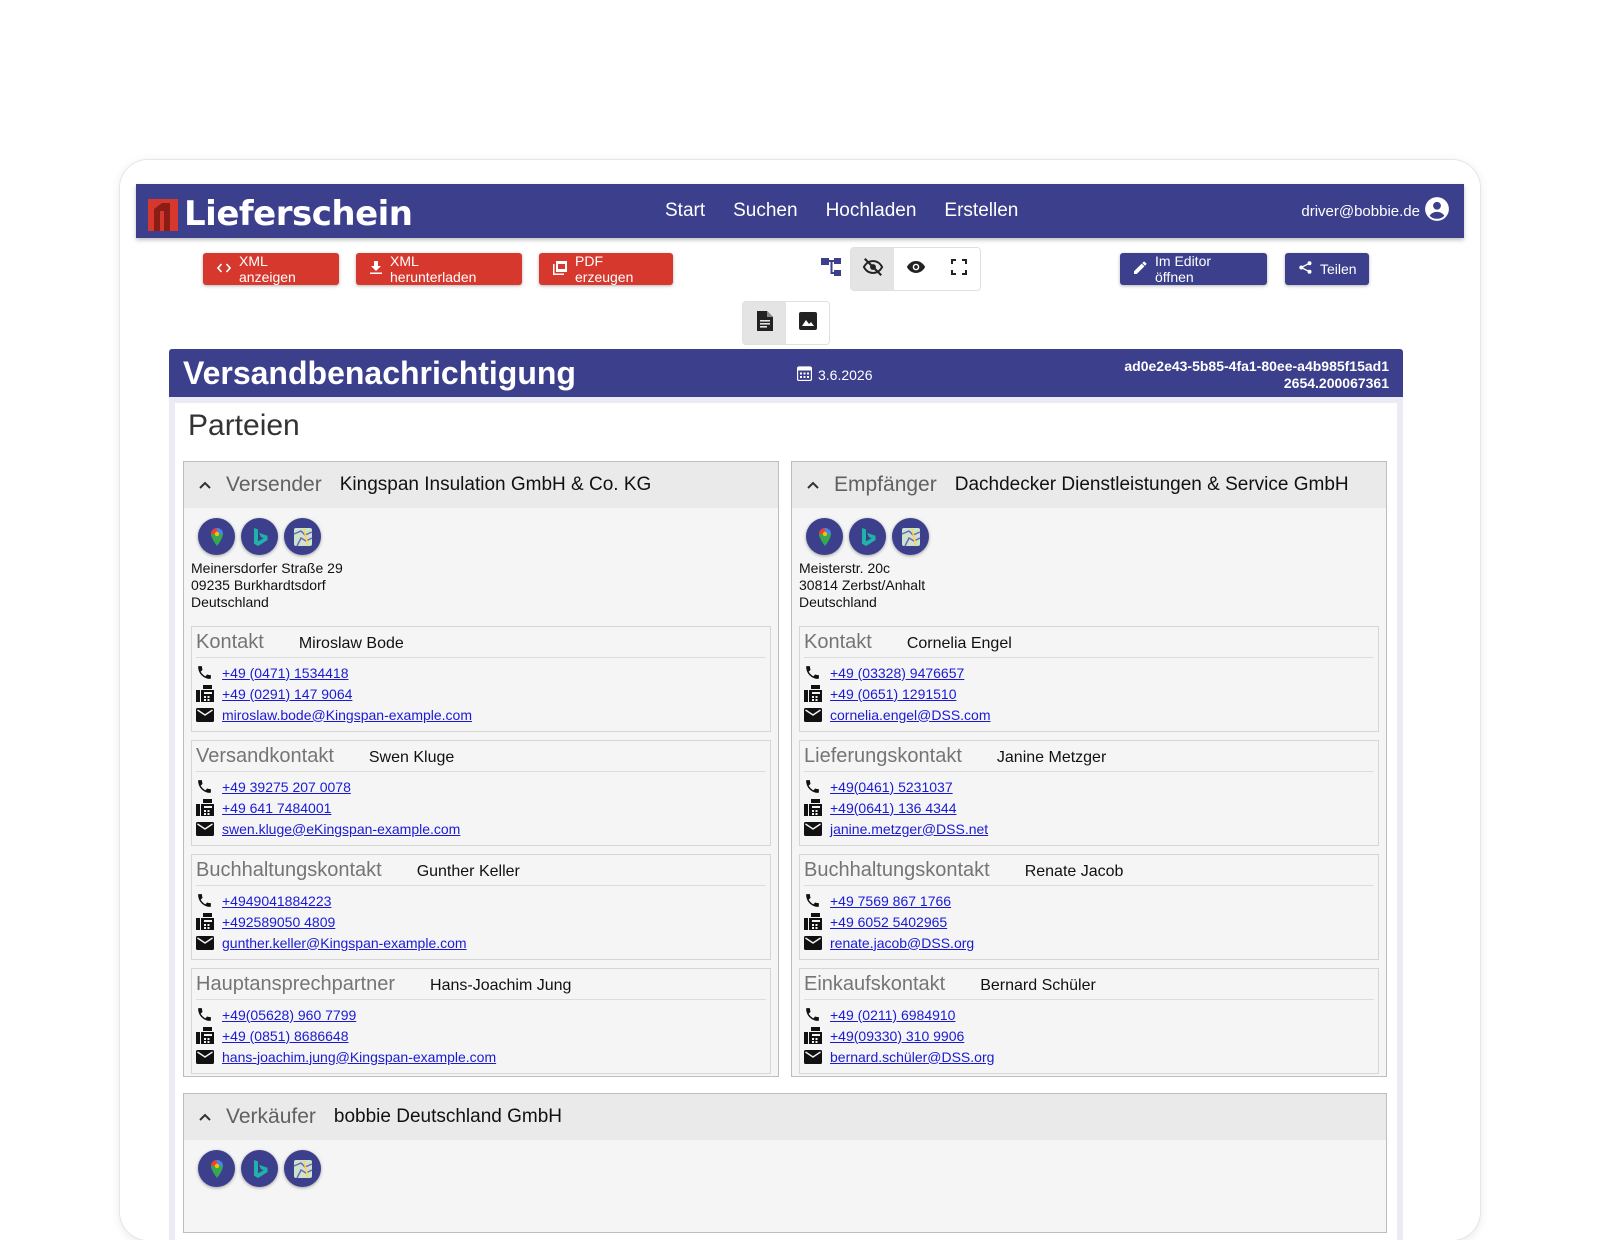  What do you see at coordinates (765, 211) in the screenshot?
I see `nav-suchen: Suchen` at bounding box center [765, 211].